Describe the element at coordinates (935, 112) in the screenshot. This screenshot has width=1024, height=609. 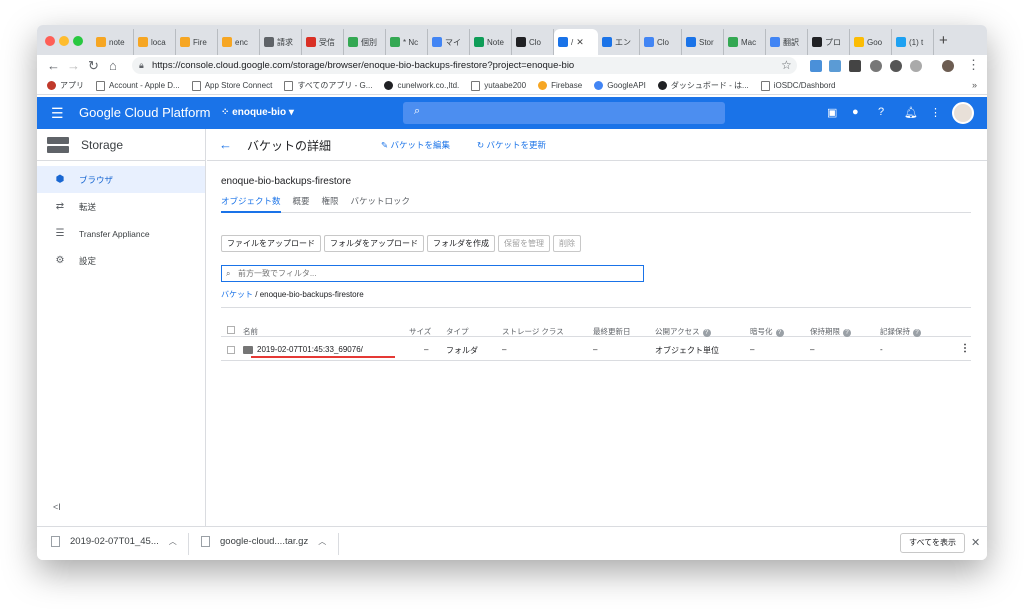
I see `more-vert-icon: ⋮` at that location.